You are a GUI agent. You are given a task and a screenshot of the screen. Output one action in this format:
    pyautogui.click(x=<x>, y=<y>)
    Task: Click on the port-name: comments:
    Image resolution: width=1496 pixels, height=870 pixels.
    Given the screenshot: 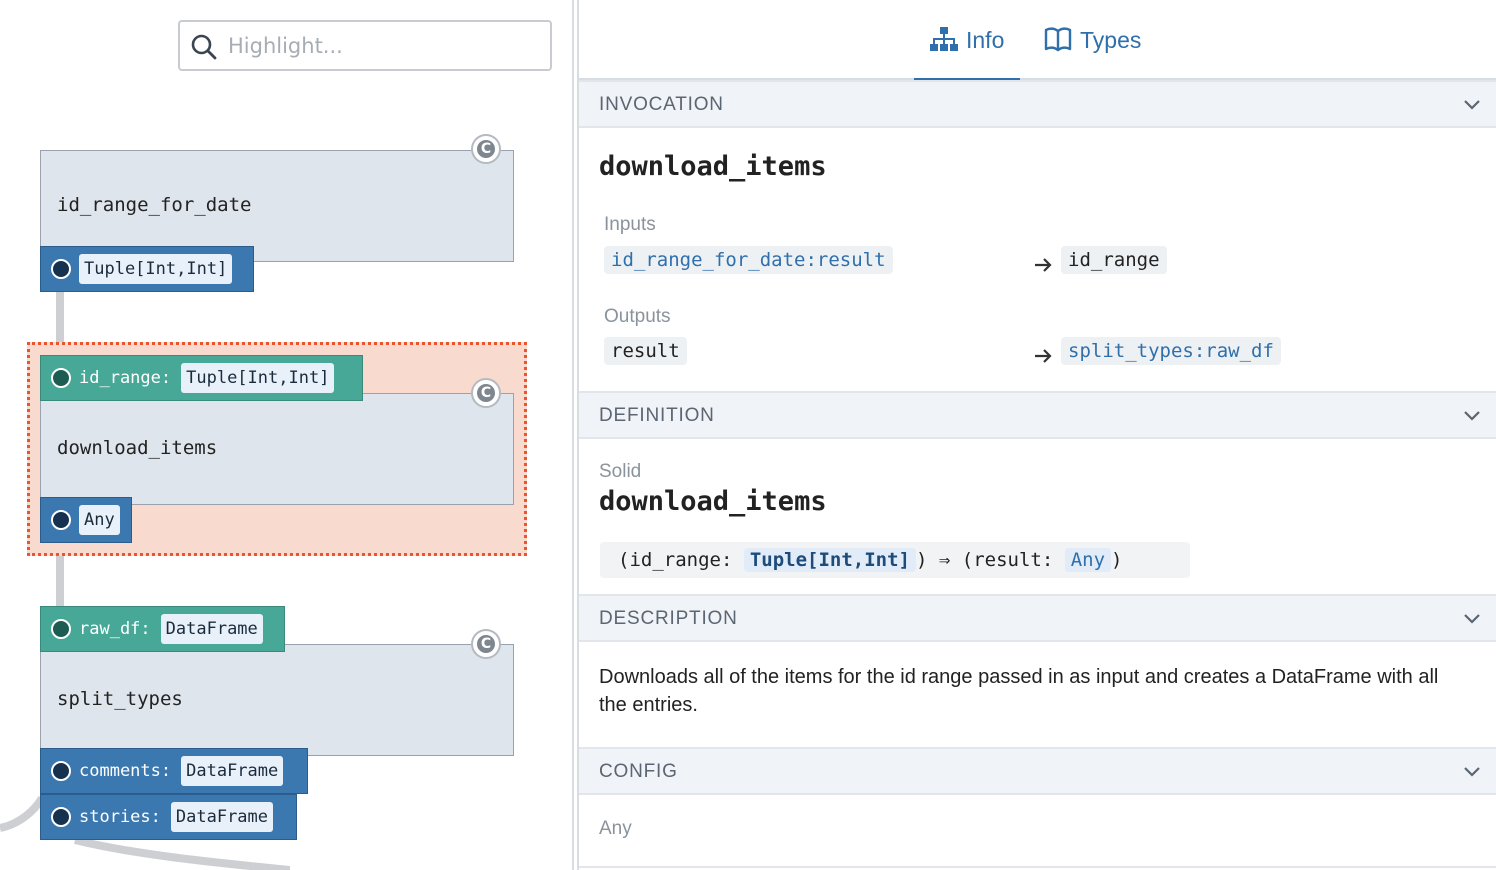 What is the action you would take?
    pyautogui.click(x=125, y=771)
    